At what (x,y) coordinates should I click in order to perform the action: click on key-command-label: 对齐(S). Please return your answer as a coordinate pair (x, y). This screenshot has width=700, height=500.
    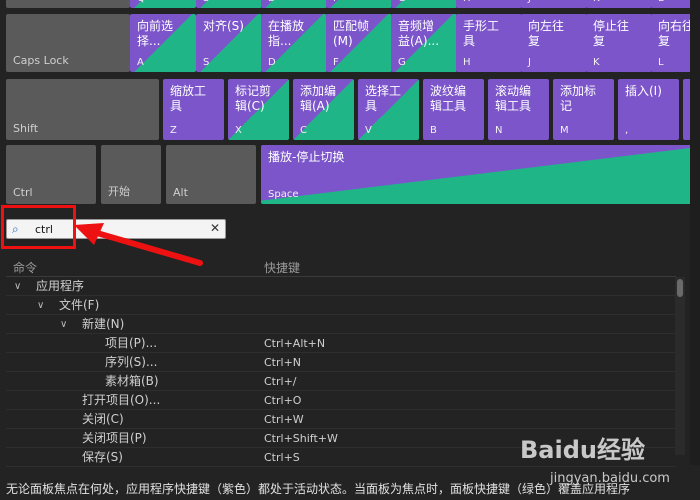
    Looking at the image, I should click on (223, 26).